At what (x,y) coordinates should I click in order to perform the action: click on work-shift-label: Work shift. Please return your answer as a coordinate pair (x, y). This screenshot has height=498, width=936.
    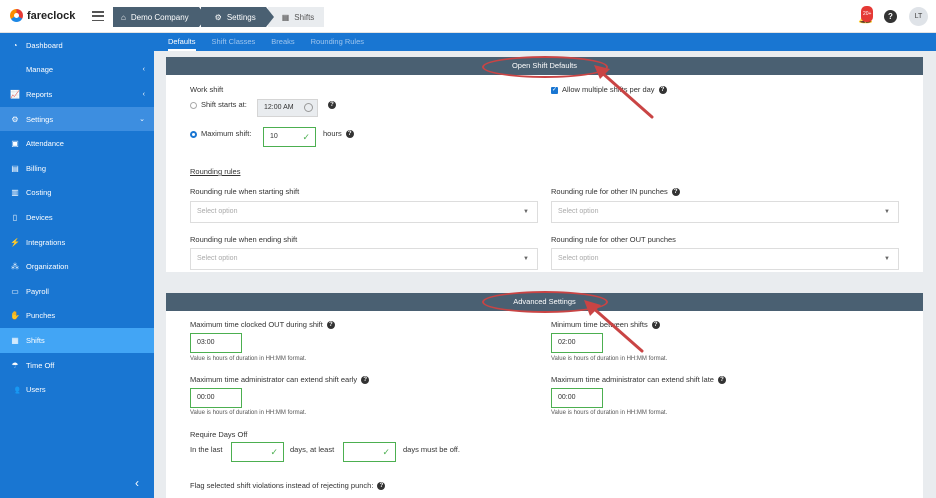
    Looking at the image, I should click on (207, 89).